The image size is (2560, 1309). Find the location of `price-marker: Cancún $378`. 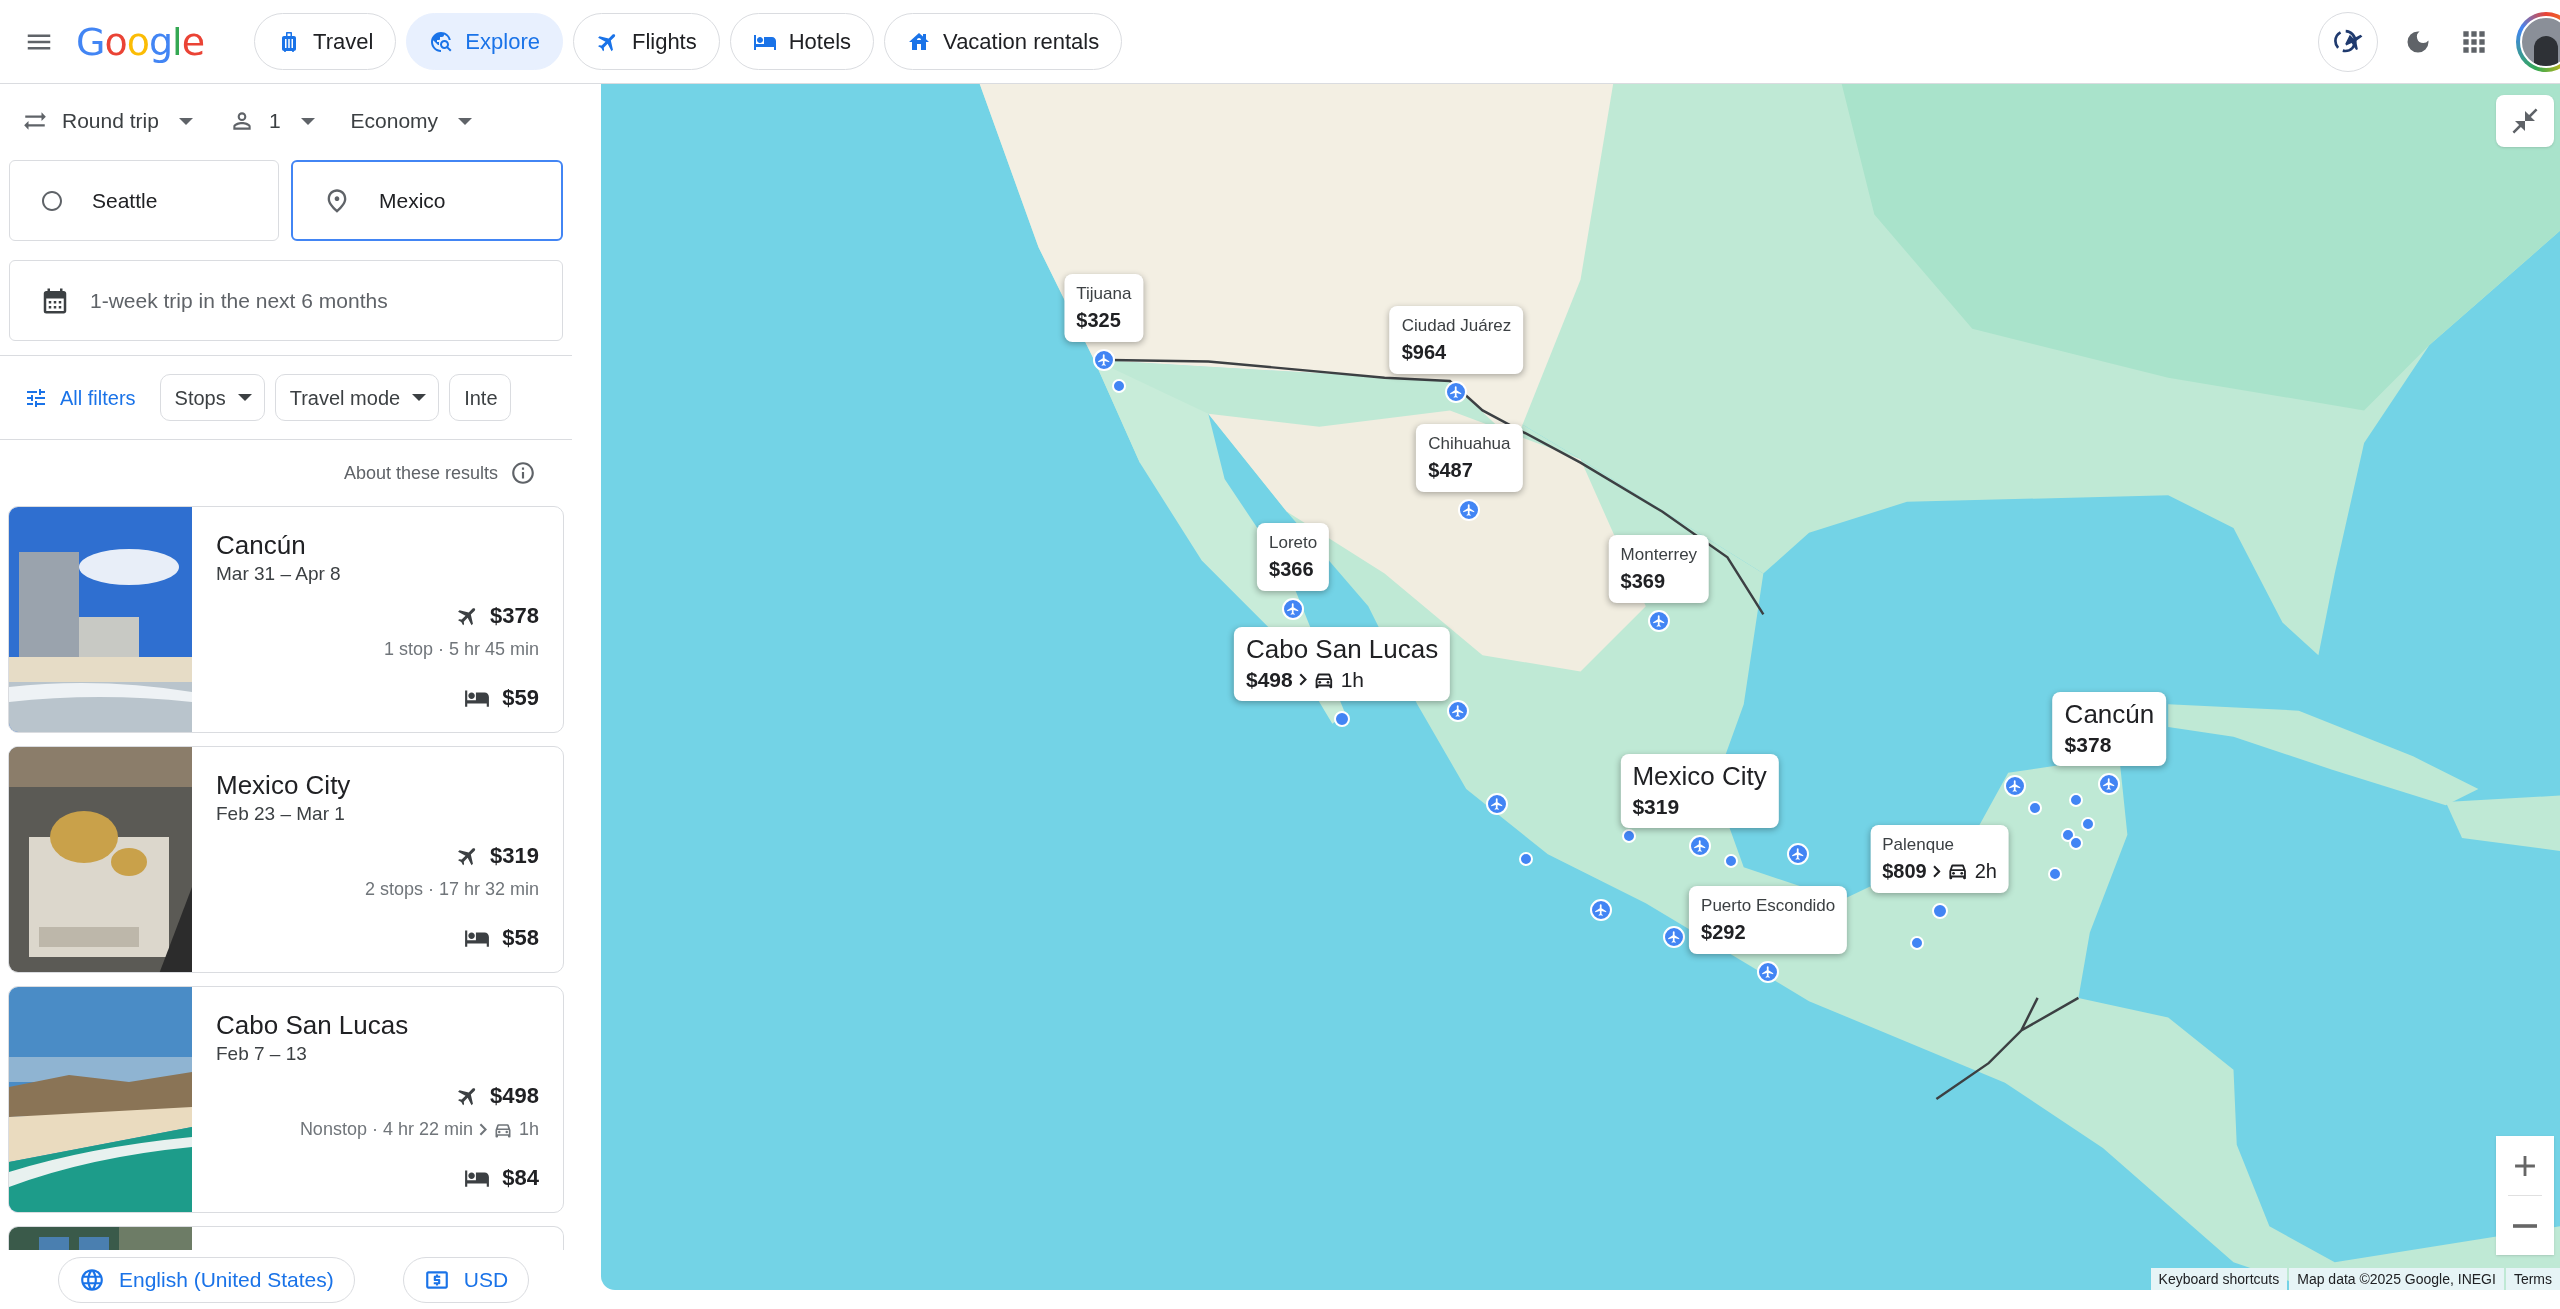

price-marker: Cancún $378 is located at coordinates (2109, 729).